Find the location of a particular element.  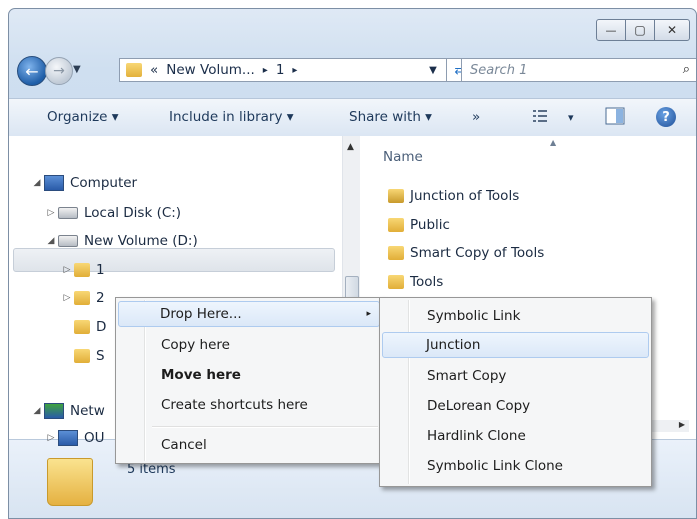

menu-item-label: DeLorean Copy is located at coordinates (479, 406).